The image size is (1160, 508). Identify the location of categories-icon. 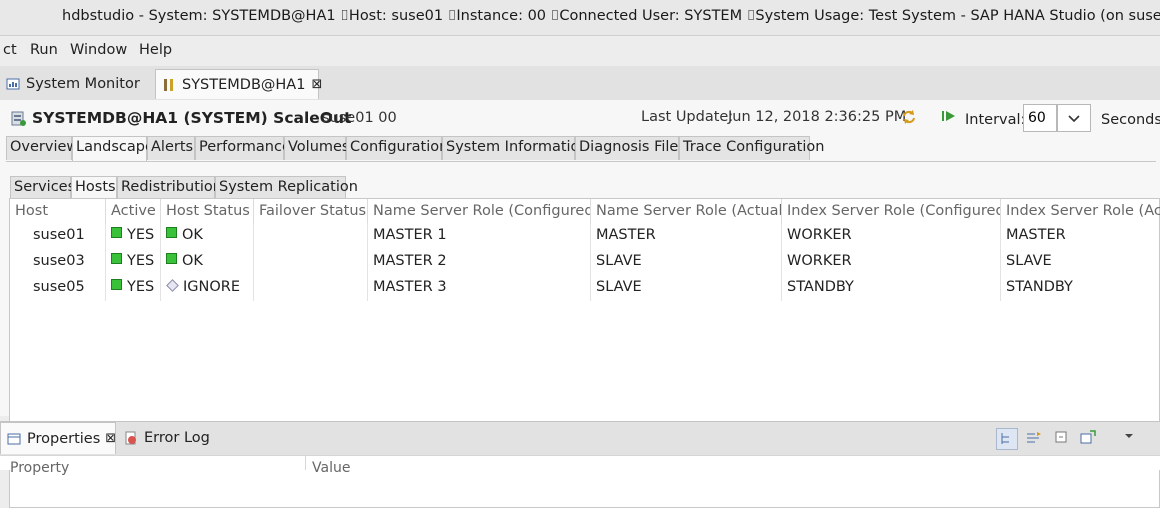
(1005, 438).